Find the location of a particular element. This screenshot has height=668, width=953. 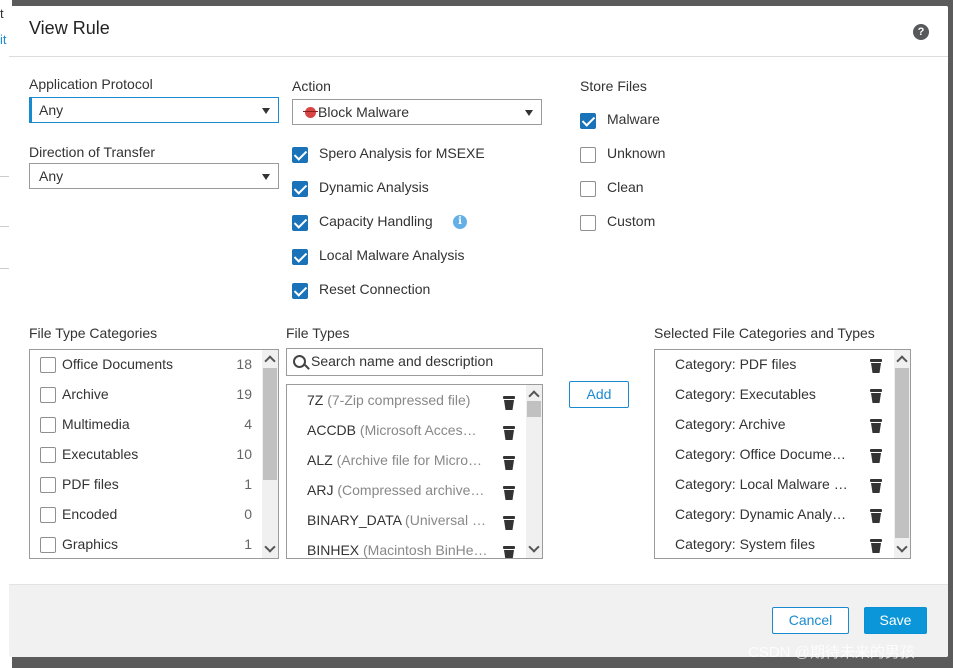

store-clean-checkbox is located at coordinates (588, 189).